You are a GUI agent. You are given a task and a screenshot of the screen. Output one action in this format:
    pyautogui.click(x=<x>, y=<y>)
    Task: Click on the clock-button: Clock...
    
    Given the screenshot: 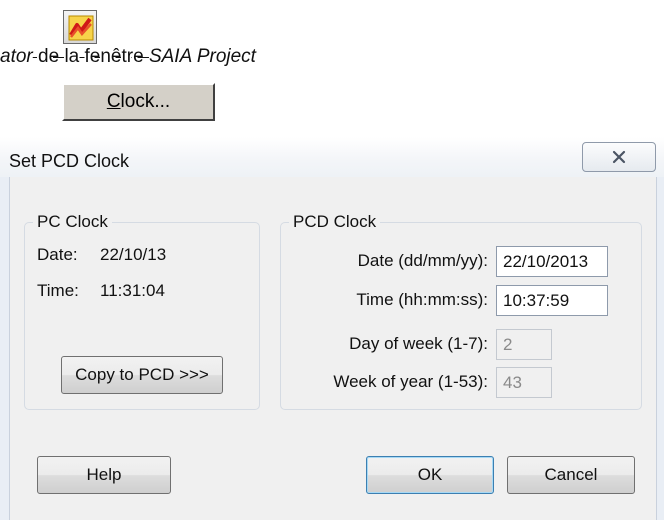 What is the action you would take?
    pyautogui.click(x=138, y=102)
    